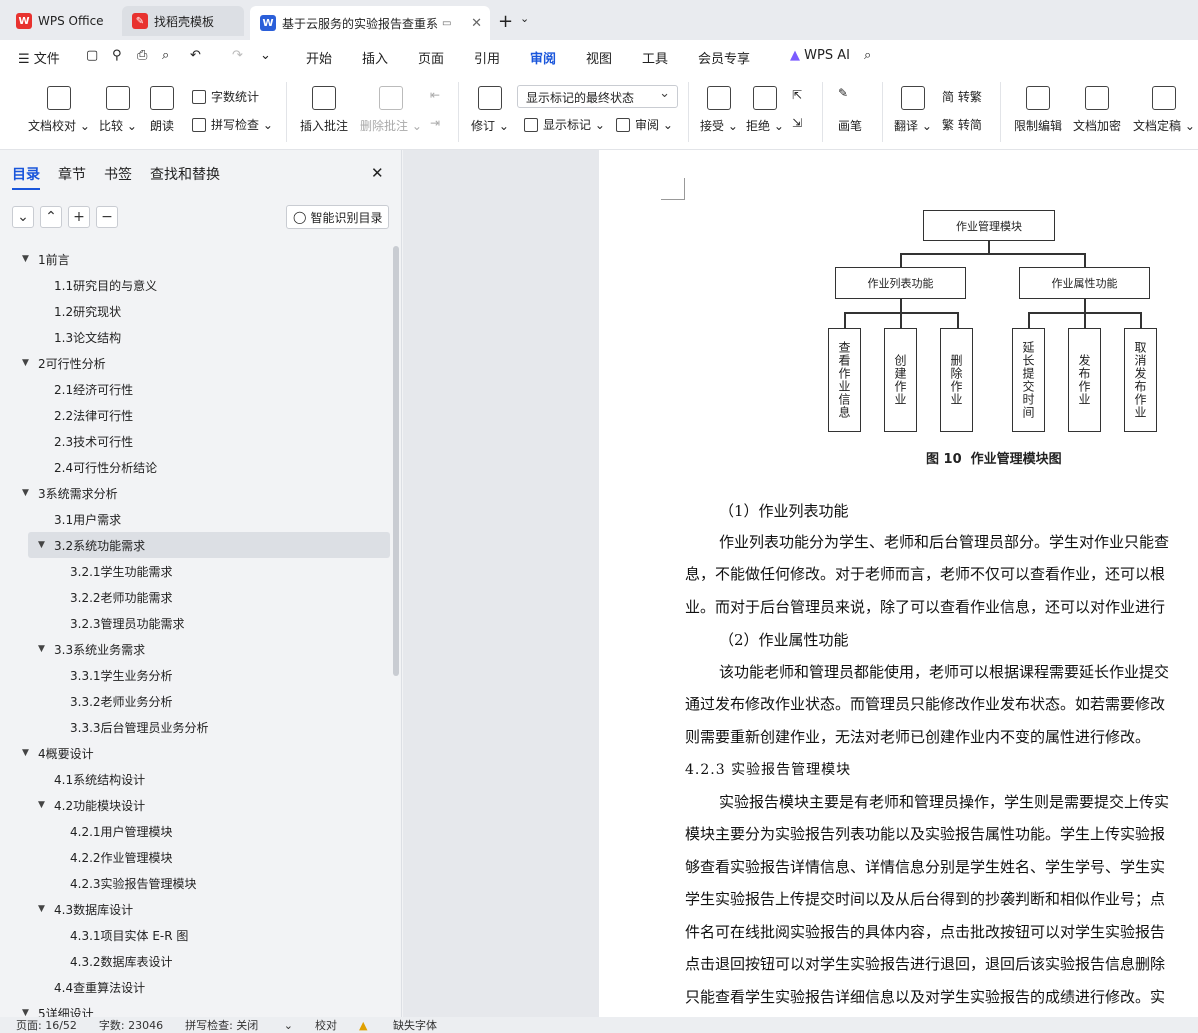 This screenshot has width=1198, height=1033. What do you see at coordinates (524, 18) in the screenshot?
I see `tab-list-chevron-icon: ⌄` at bounding box center [524, 18].